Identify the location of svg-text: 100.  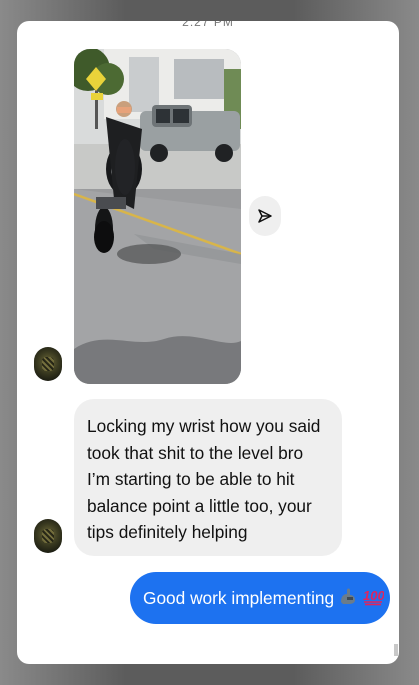
(373, 595).